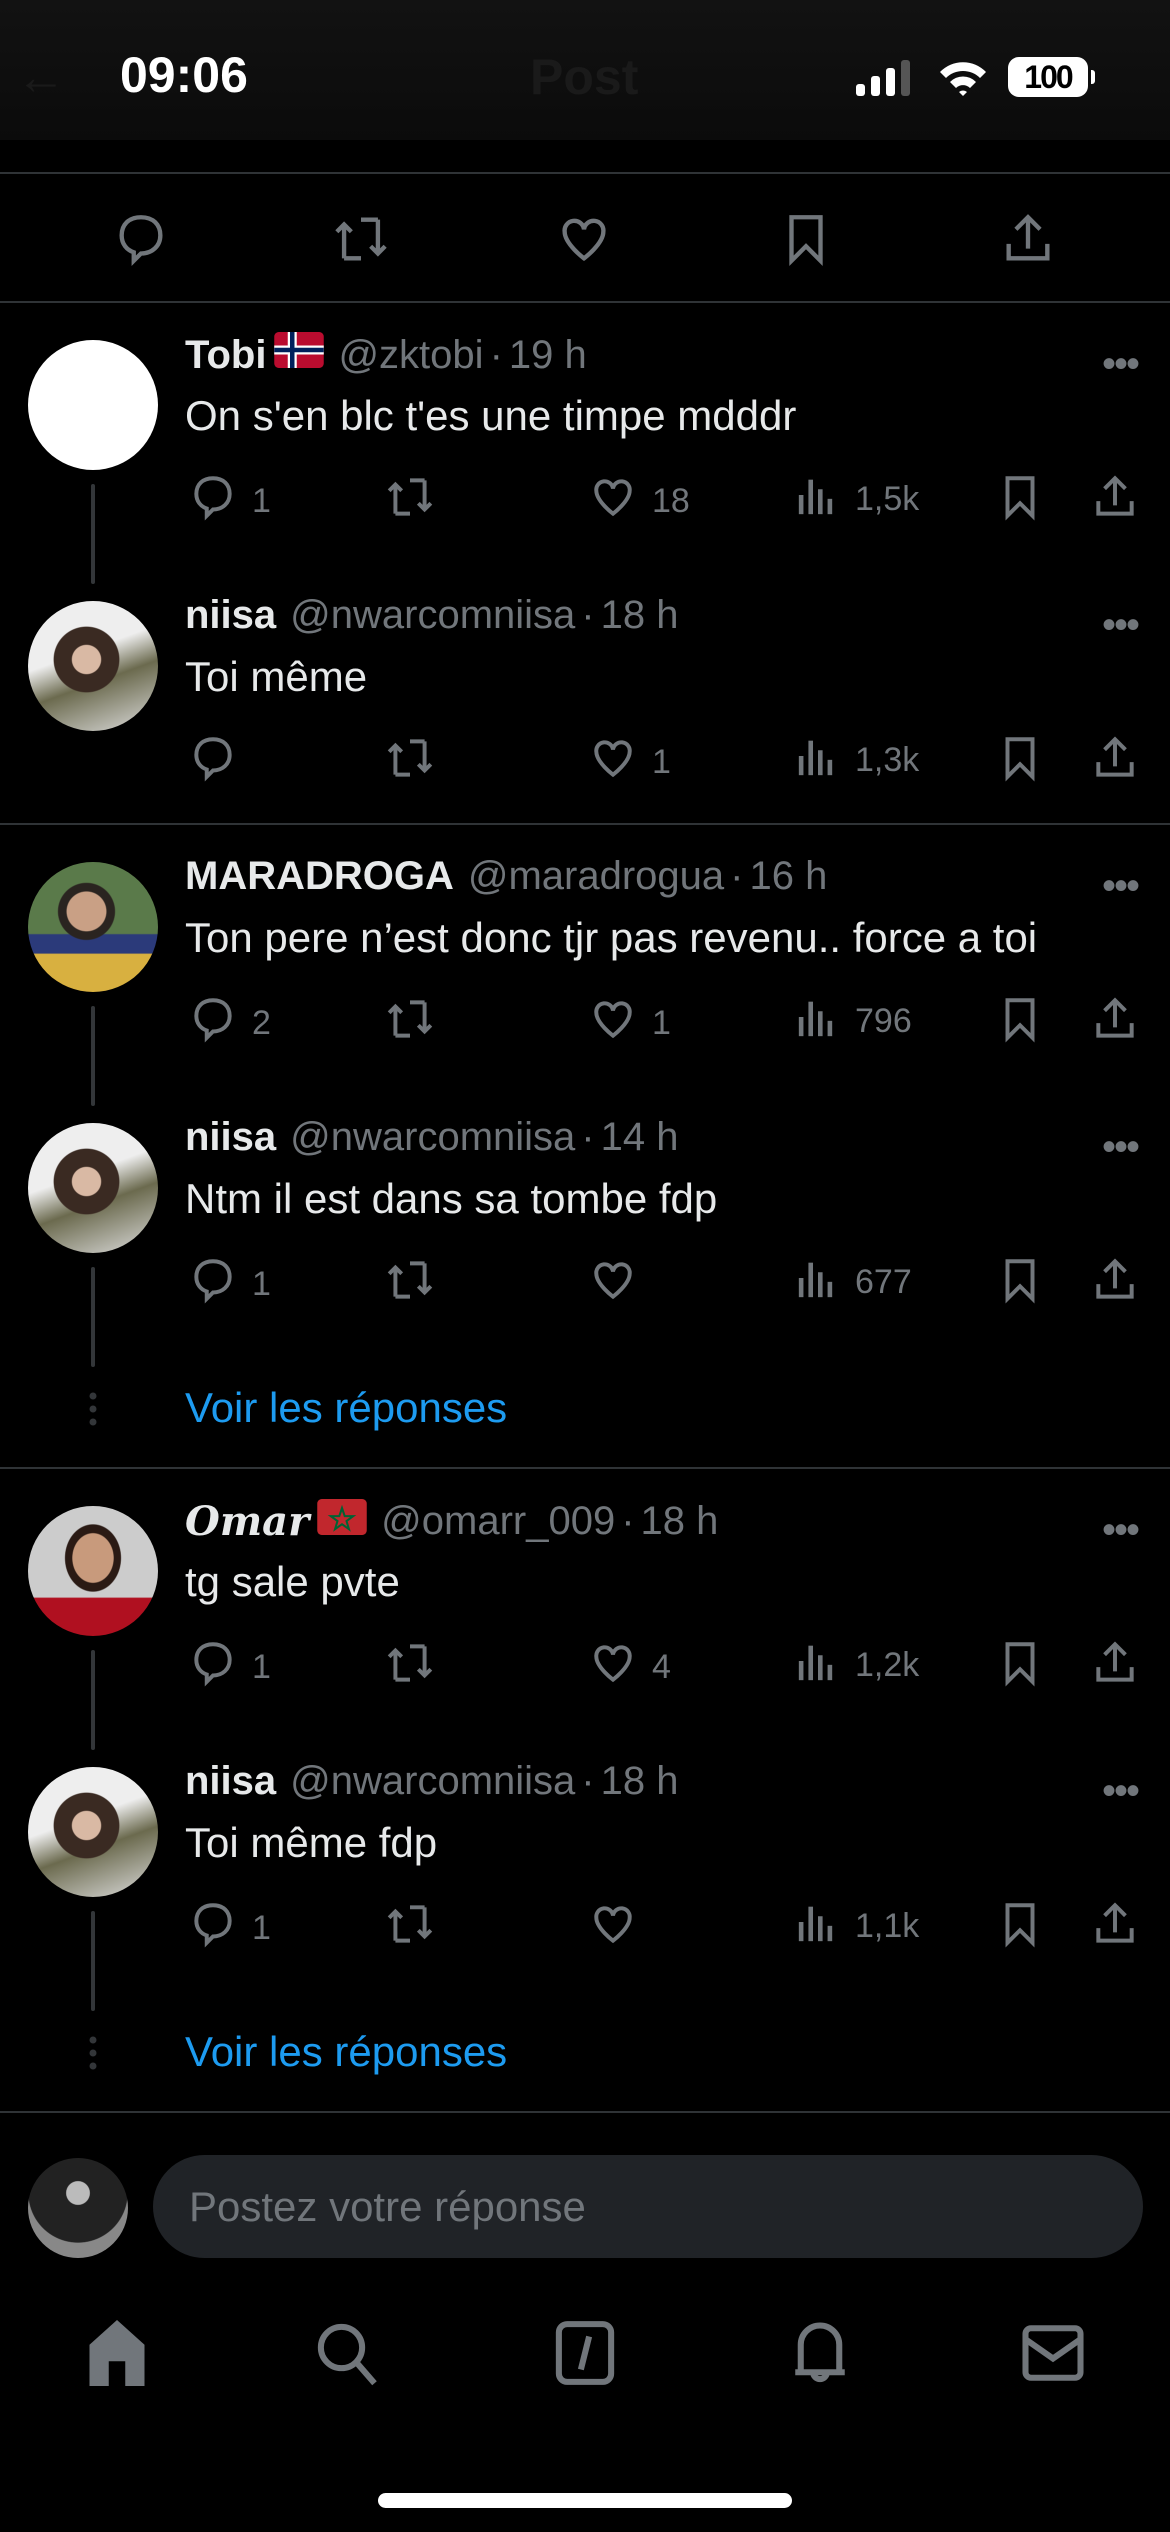 The height and width of the screenshot is (2532, 1170). What do you see at coordinates (857, 499) in the screenshot?
I see `views-button: 1,5k` at bounding box center [857, 499].